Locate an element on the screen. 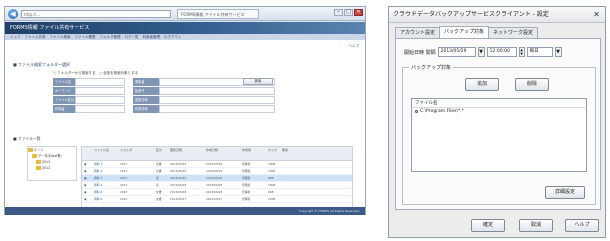 The image size is (610, 241). help-link: ヘルプ is located at coordinates (354, 46).